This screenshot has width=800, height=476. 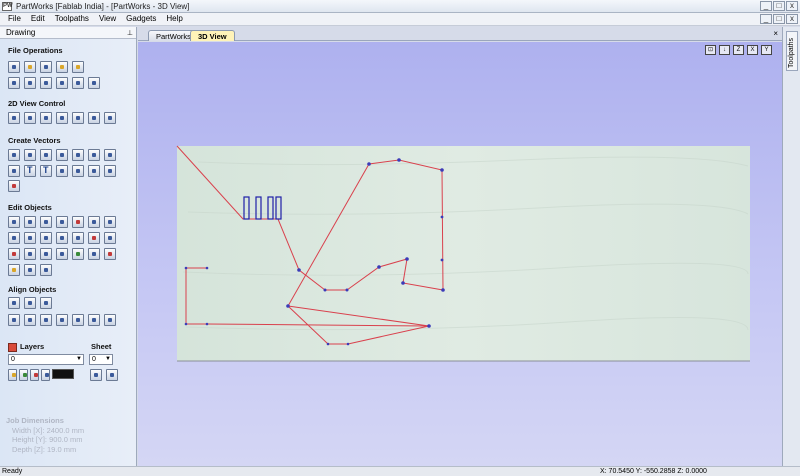 I want to click on text-on-curve-icon, so click(x=46, y=171).